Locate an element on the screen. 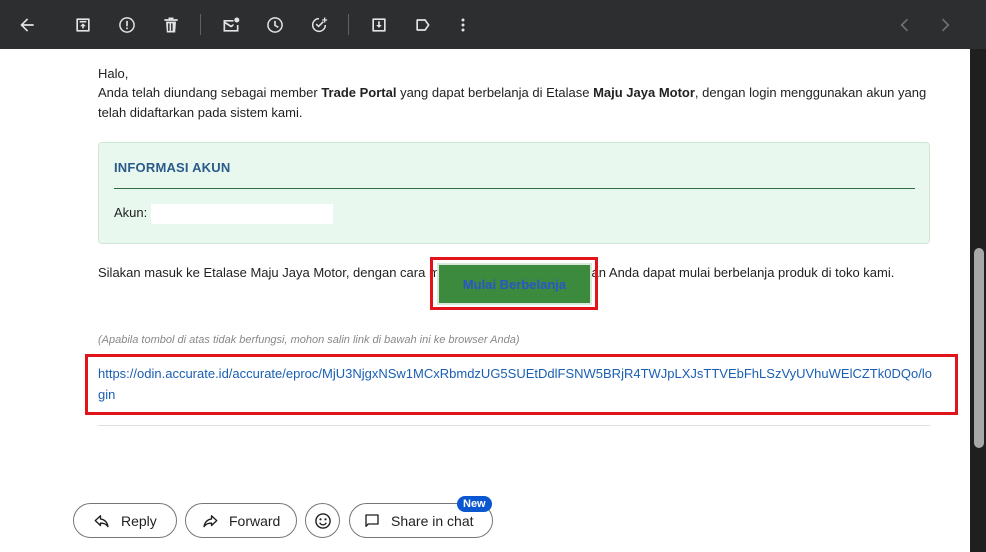  archive-button is located at coordinates (83, 25).